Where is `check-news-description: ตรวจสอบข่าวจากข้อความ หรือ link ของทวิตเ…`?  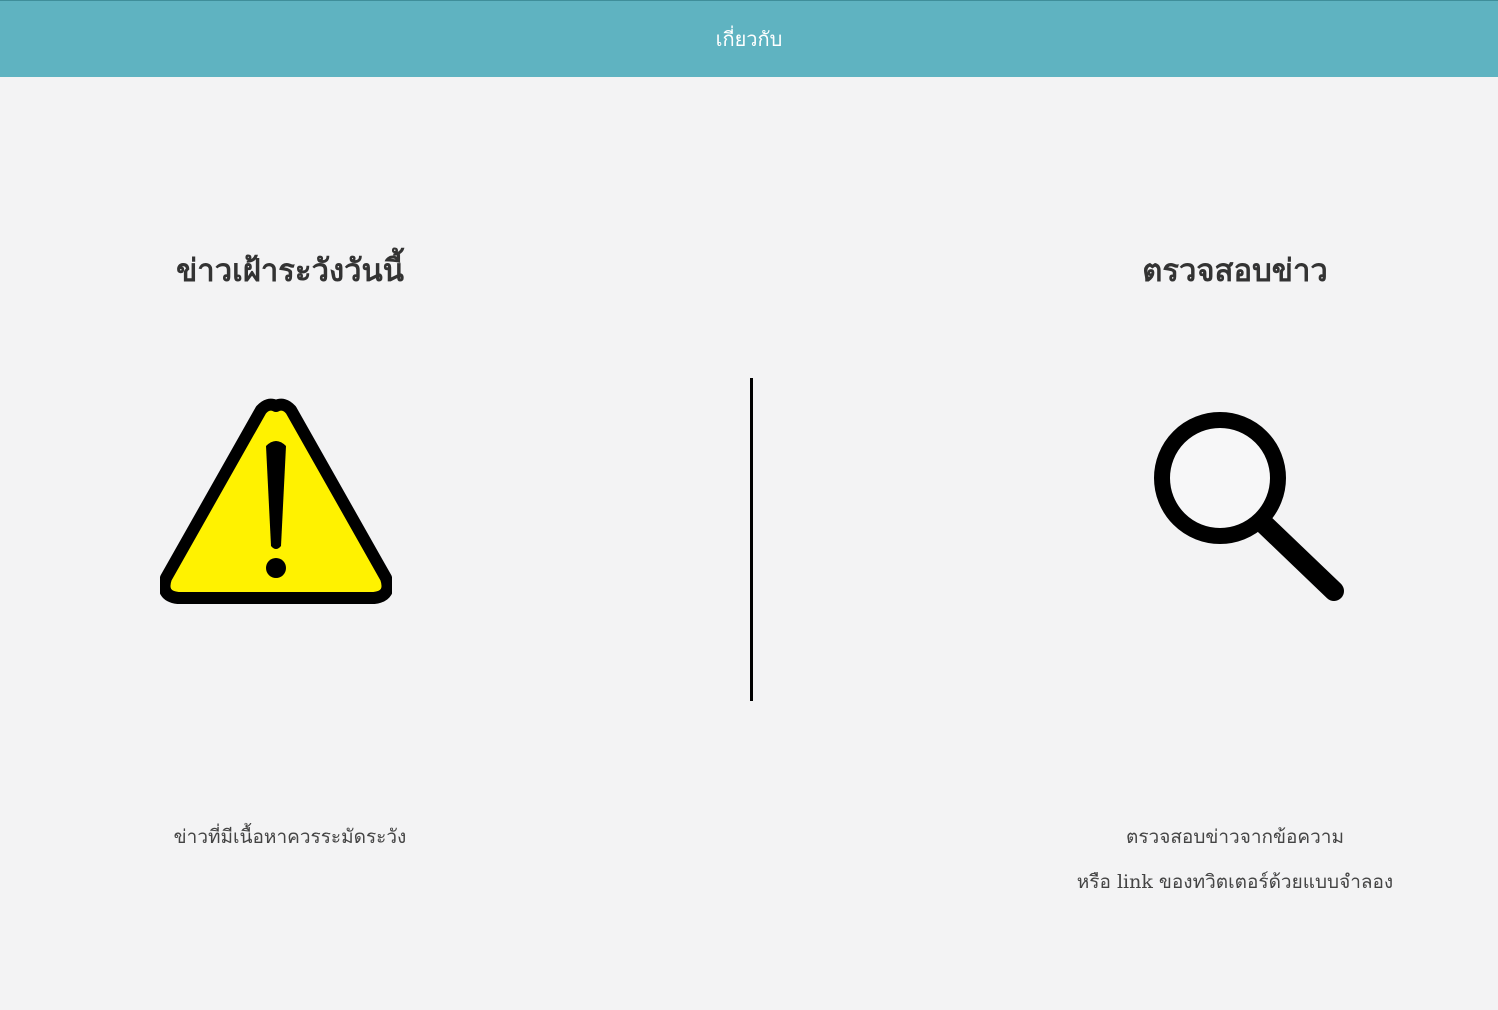
check-news-description: ตรวจสอบข่าวจากข้อความ หรือ link ของทวิตเ… is located at coordinates (1235, 860).